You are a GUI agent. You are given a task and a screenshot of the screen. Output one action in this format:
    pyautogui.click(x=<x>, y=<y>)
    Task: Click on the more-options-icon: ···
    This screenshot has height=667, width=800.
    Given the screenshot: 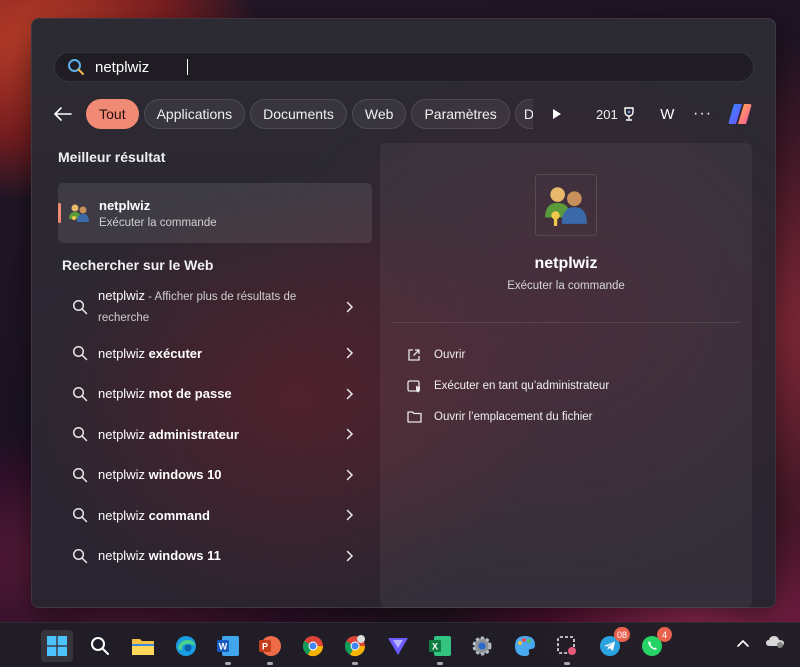 What is the action you would take?
    pyautogui.click(x=702, y=114)
    